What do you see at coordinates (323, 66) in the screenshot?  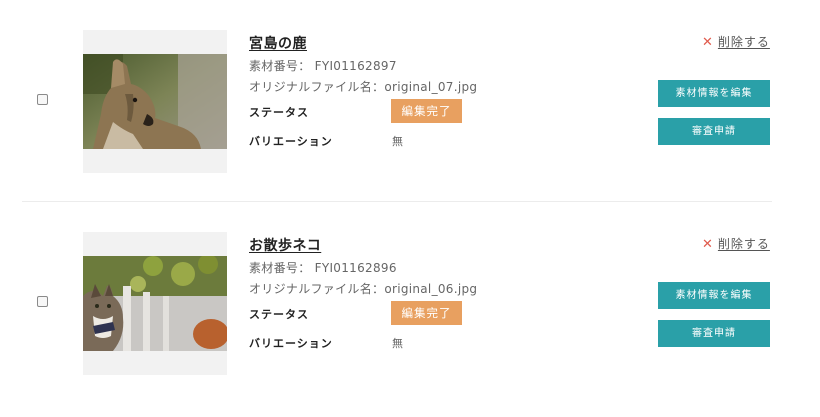 I see `material-number: 素材番号： FYI01162897` at bounding box center [323, 66].